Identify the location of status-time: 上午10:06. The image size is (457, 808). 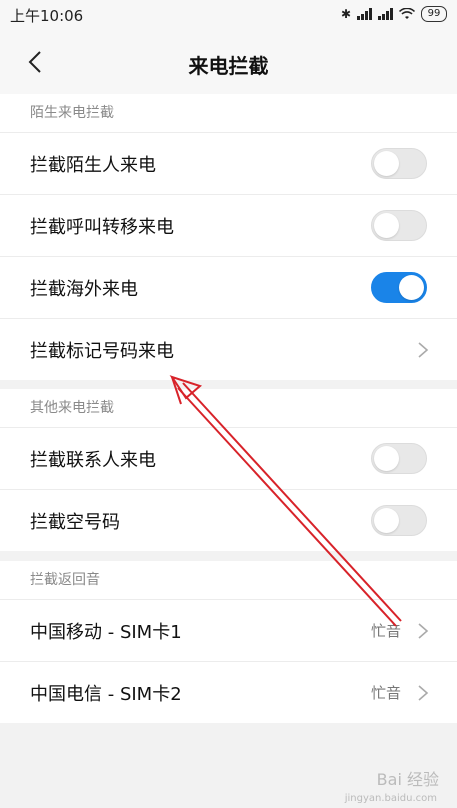
(47, 16).